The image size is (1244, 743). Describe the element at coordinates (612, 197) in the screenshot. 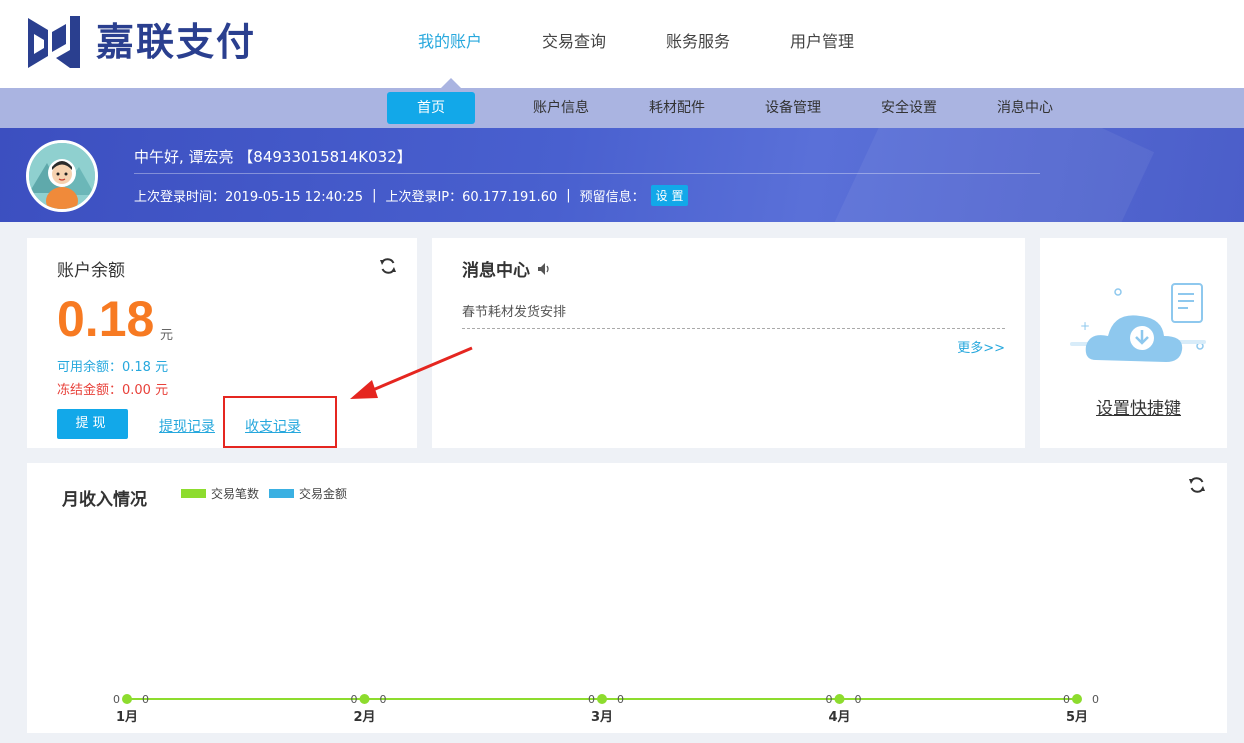

I see `reserved-info-label: 预留信息：` at that location.